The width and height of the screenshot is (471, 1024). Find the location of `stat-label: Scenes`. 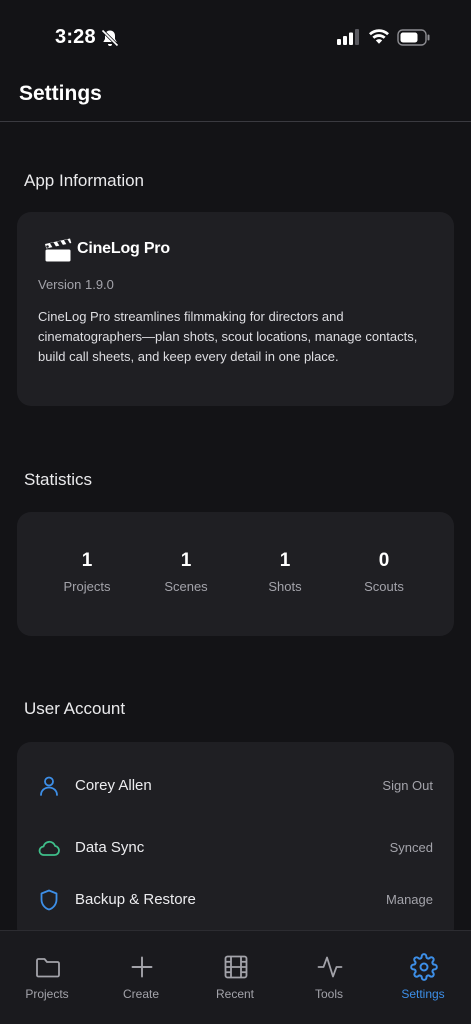

stat-label: Scenes is located at coordinates (186, 586).